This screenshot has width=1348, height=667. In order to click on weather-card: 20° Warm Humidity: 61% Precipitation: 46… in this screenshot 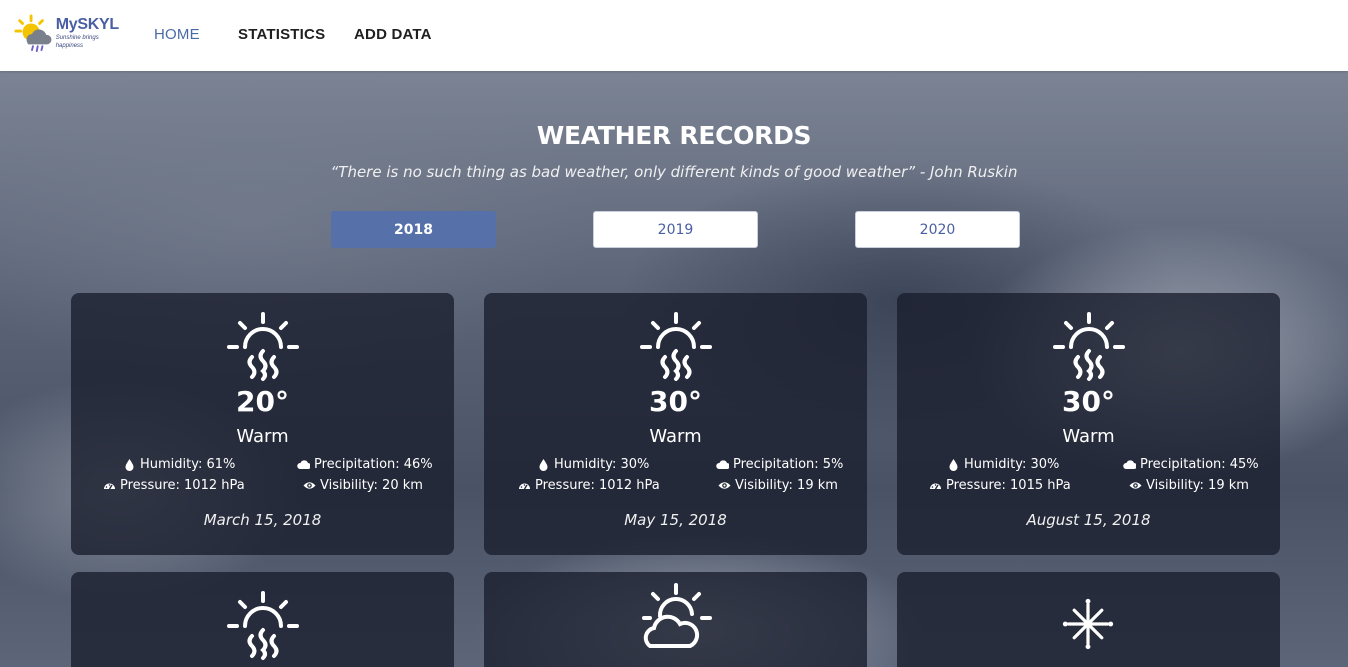, I will do `click(262, 424)`.